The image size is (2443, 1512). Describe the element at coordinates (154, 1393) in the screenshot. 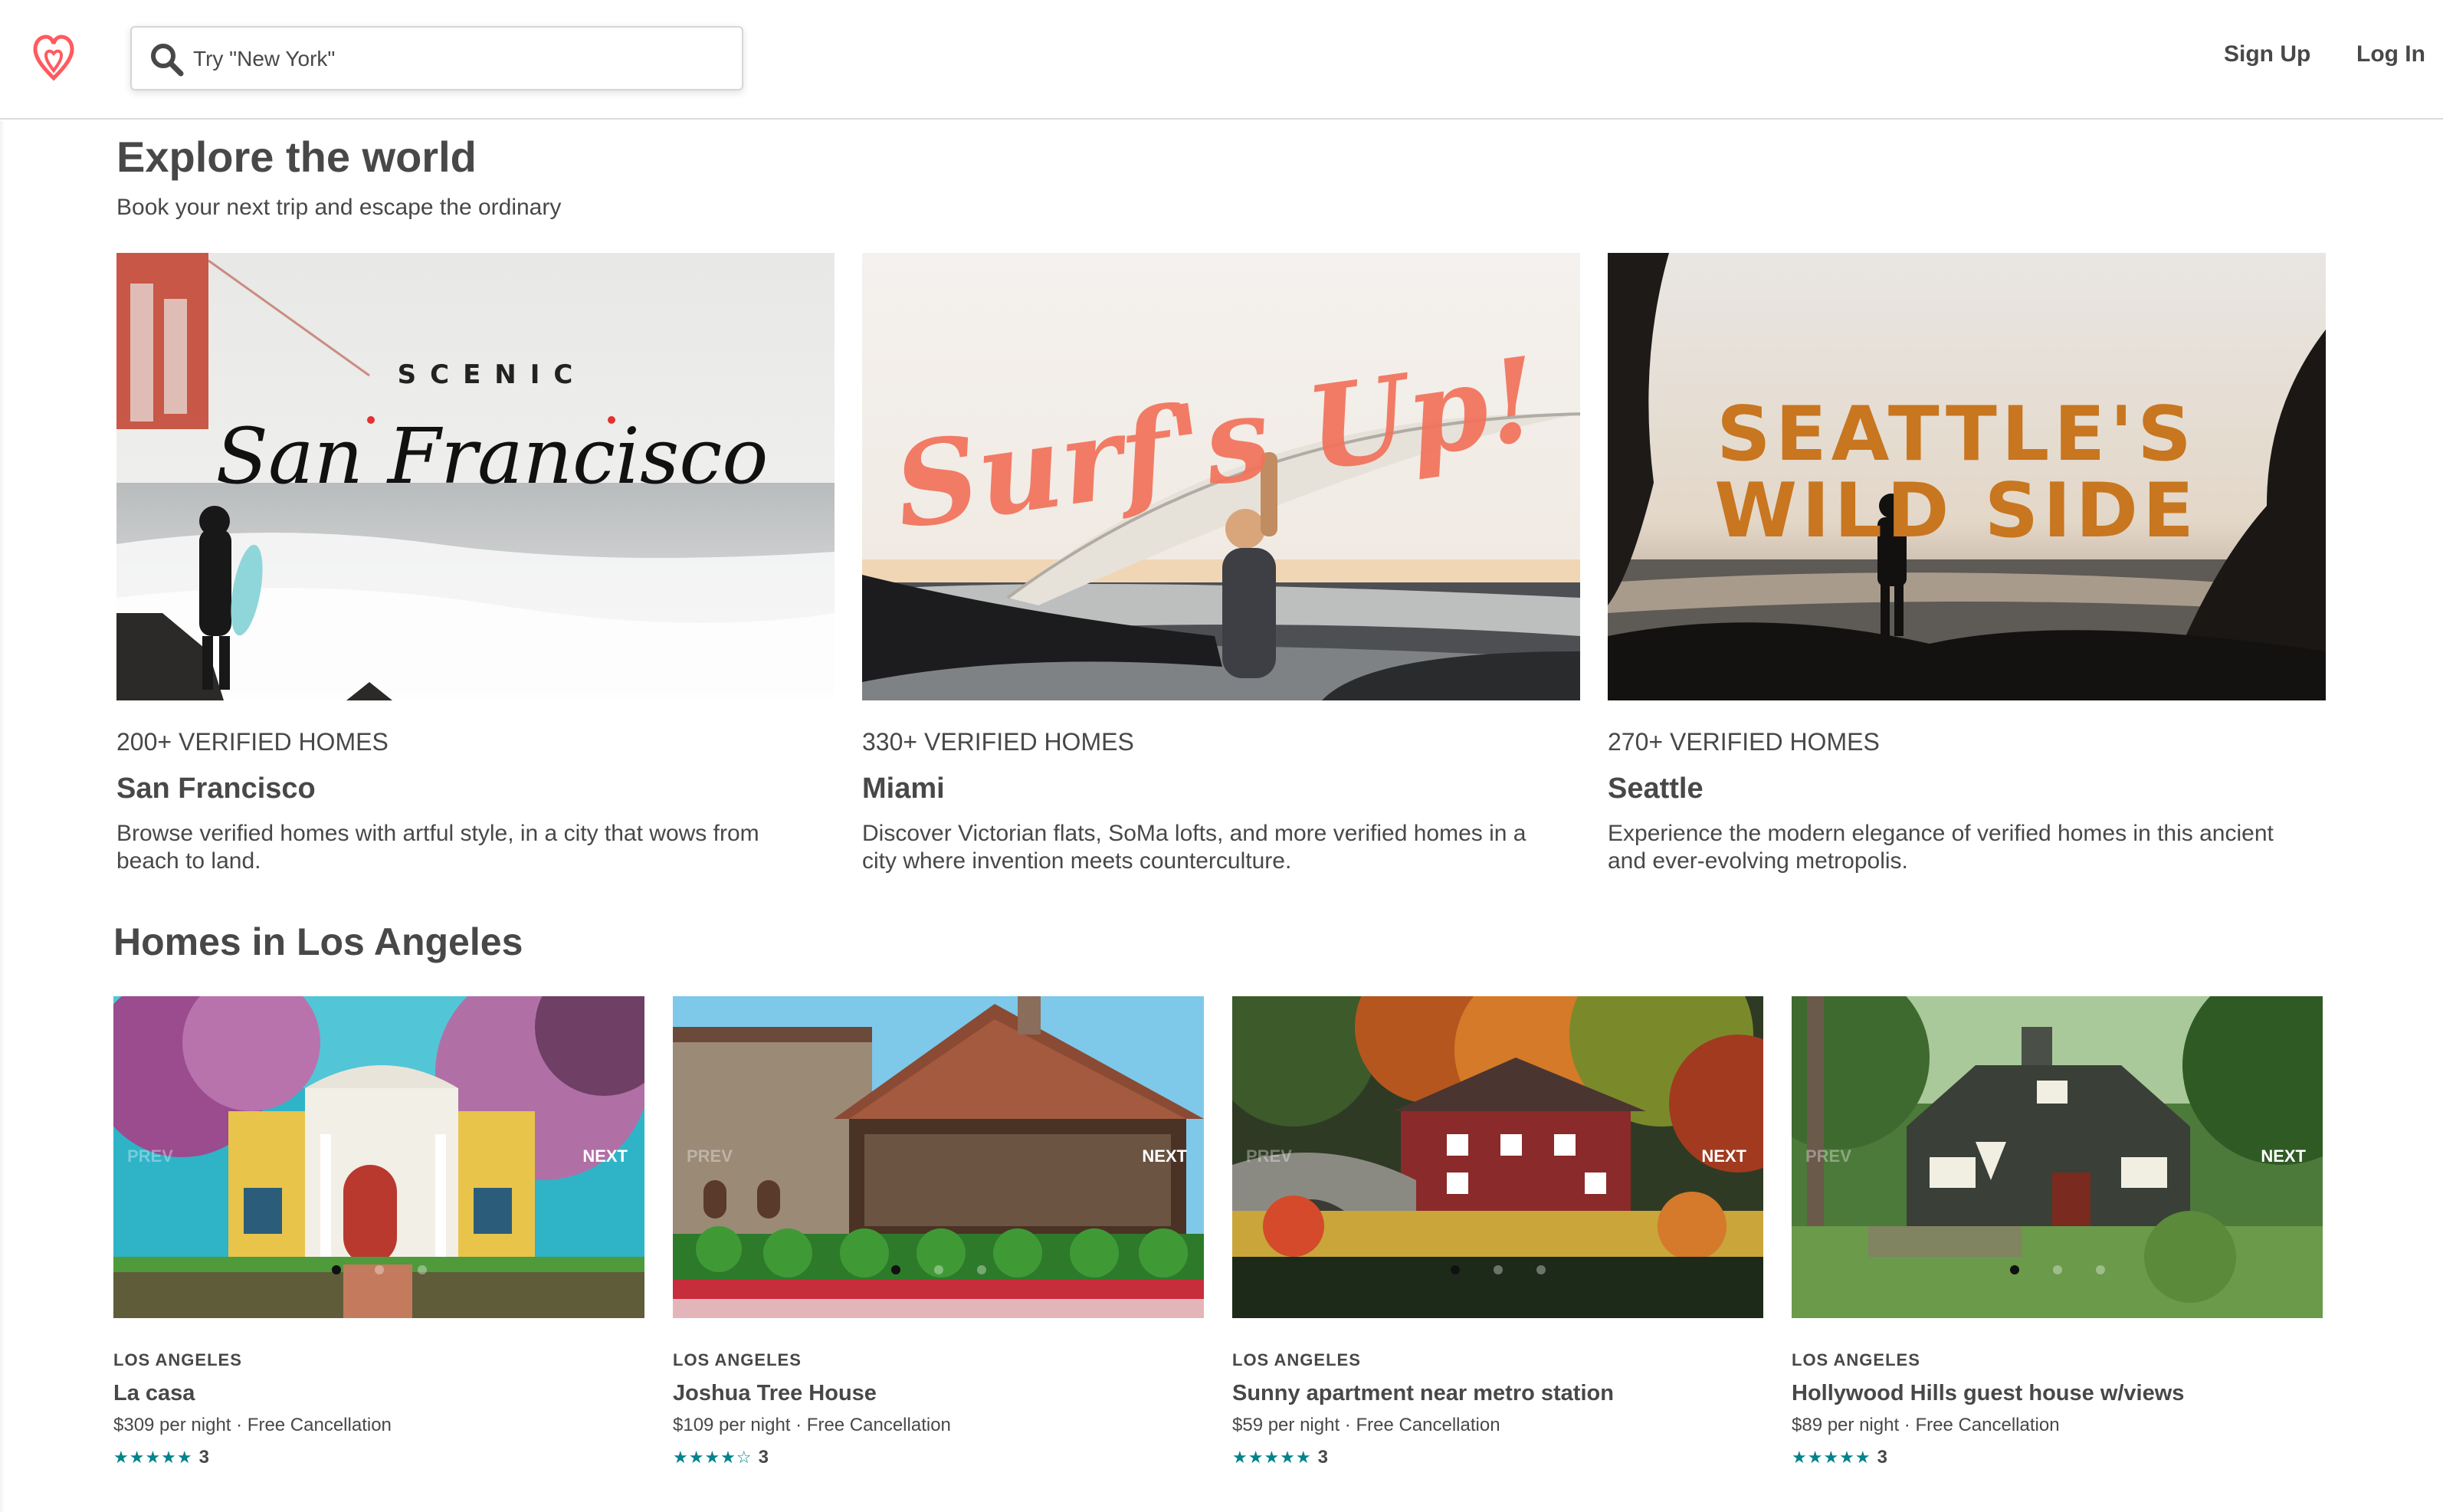

I see `home-title: La casa` at that location.